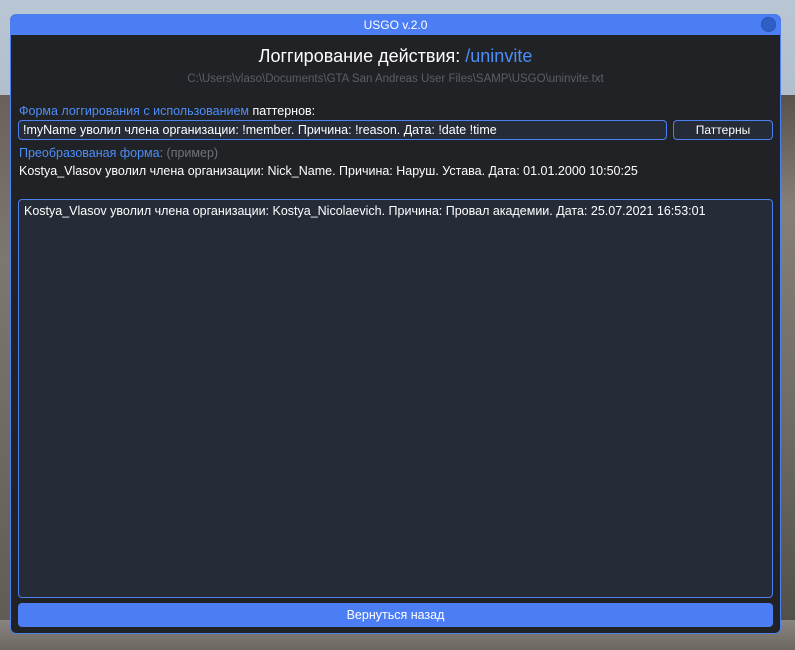 This screenshot has width=795, height=650. I want to click on window-titlebar: USGO v.2.0, so click(395, 25).